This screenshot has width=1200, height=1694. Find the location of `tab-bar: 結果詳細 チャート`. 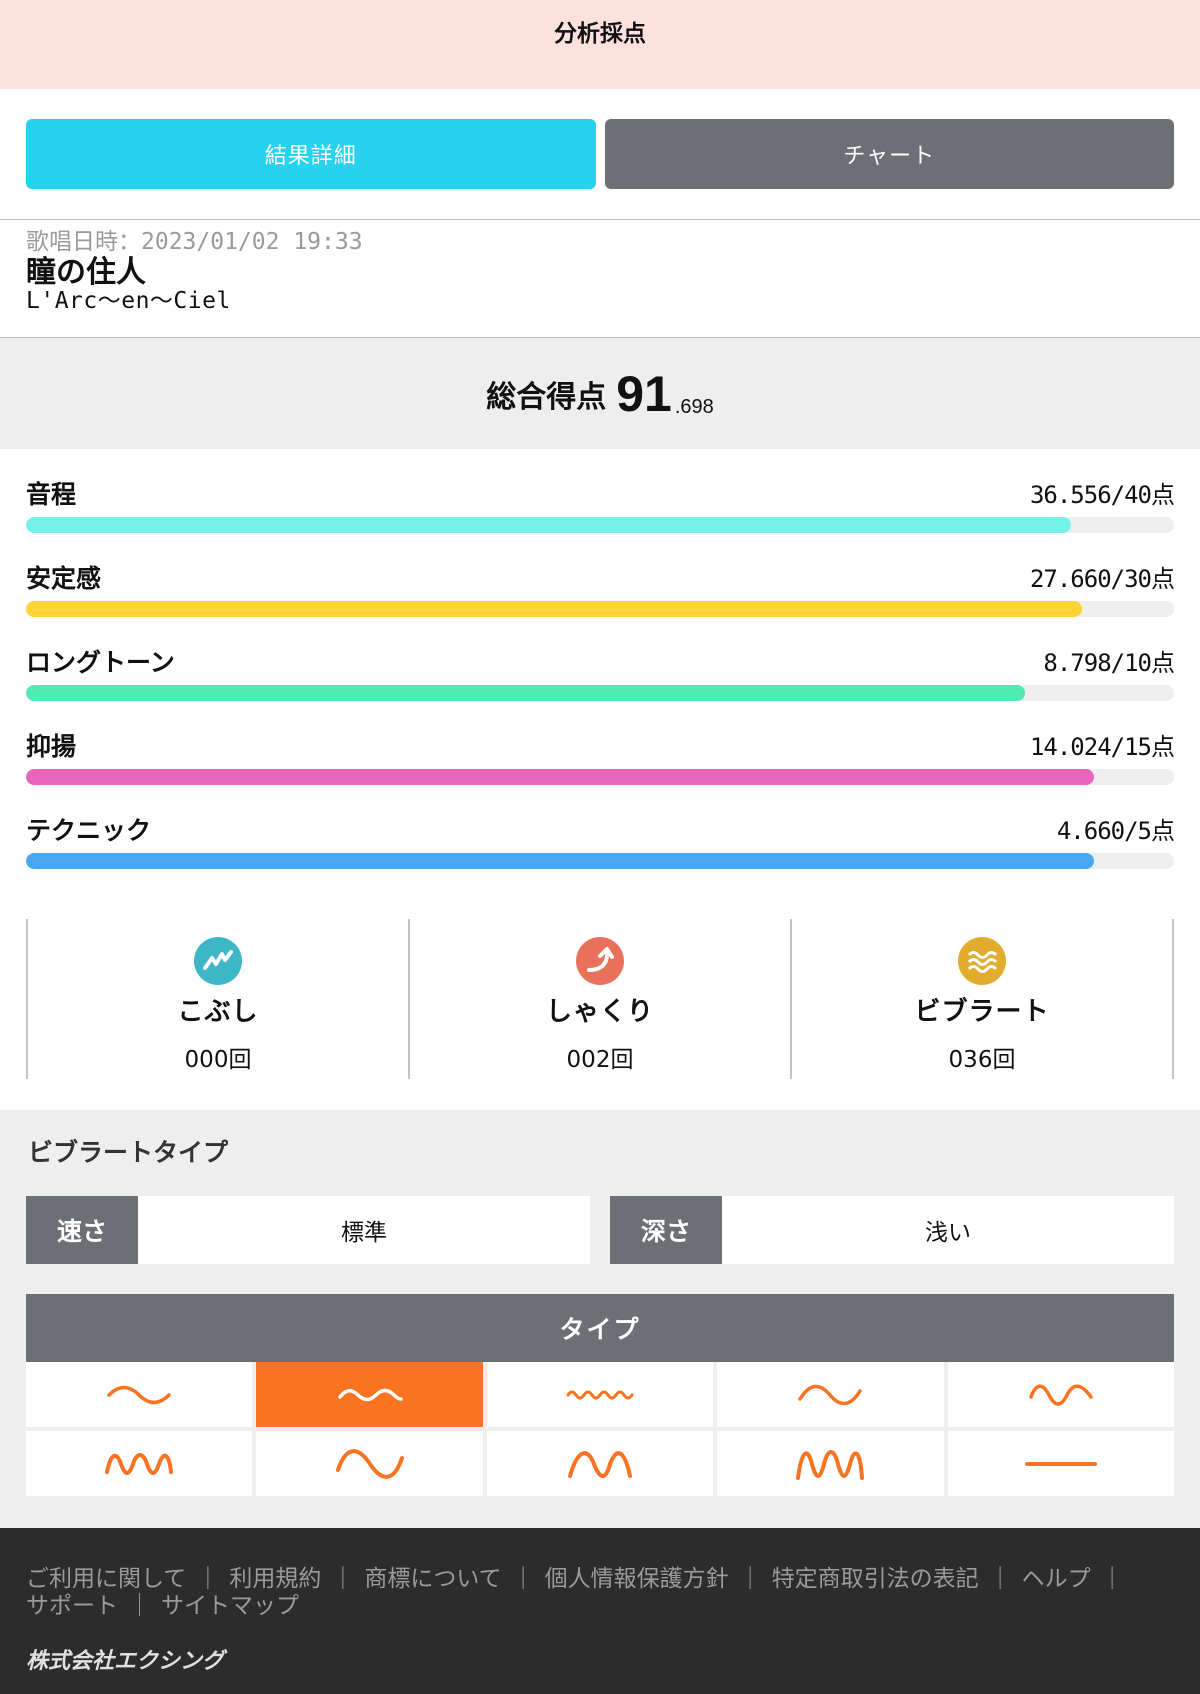

tab-bar: 結果詳細 チャート is located at coordinates (600, 154).